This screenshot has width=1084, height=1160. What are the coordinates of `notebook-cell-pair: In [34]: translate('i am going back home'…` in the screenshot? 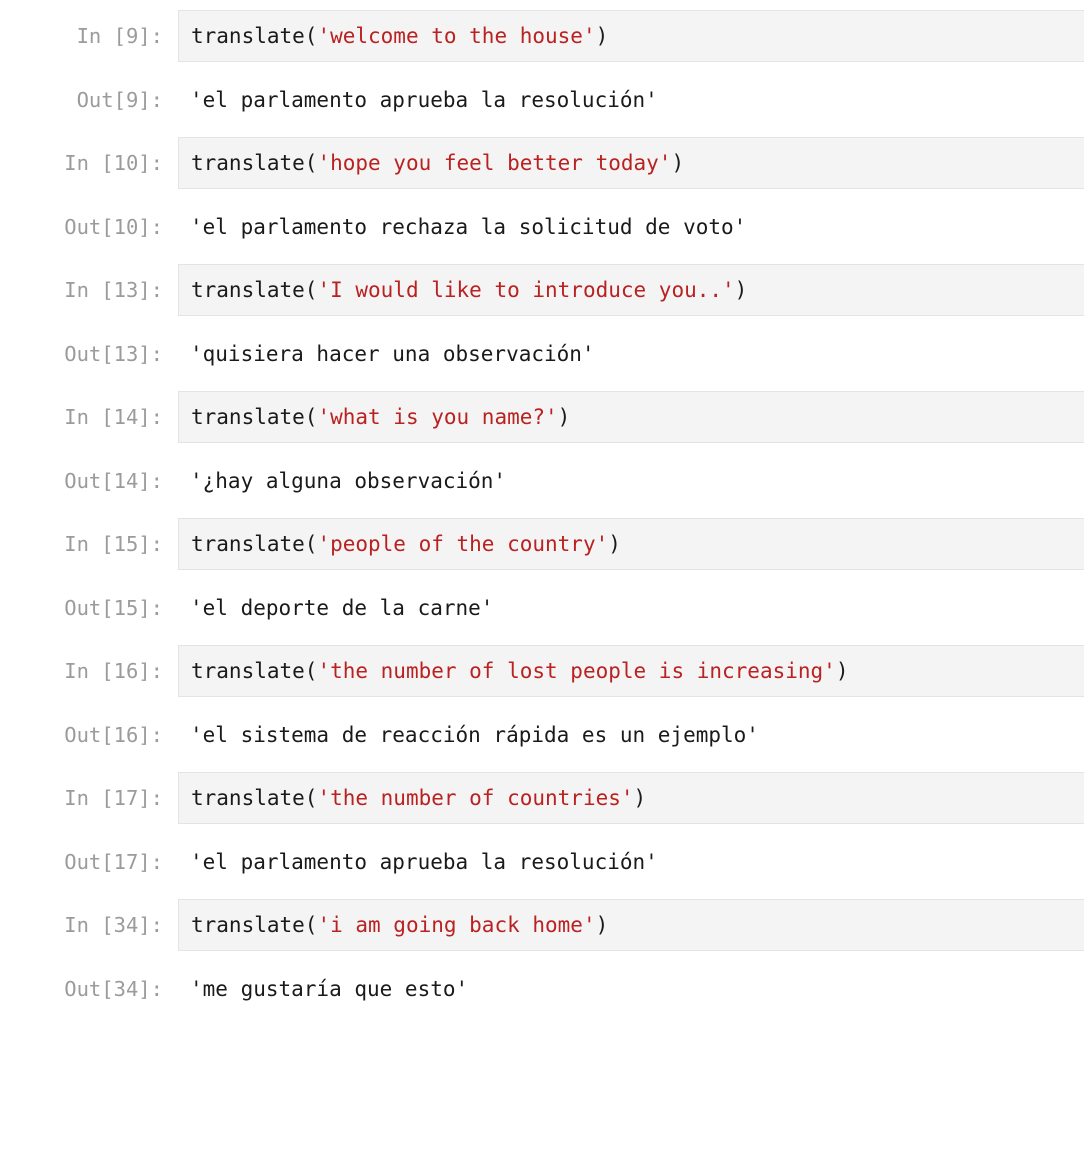 It's located at (542, 951).